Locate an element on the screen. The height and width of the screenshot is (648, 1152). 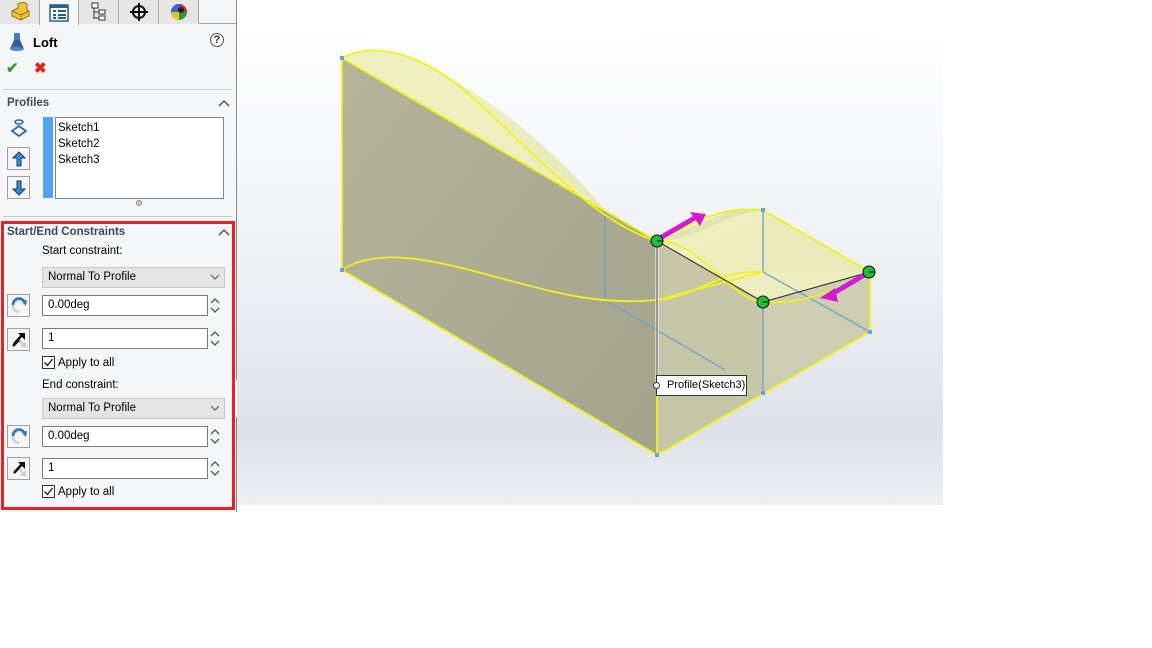
move-up-button is located at coordinates (18, 158).